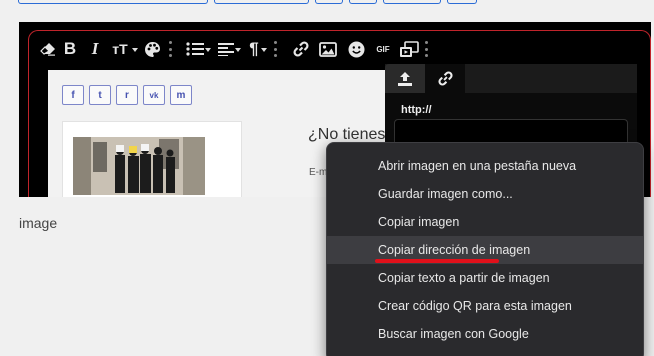 Image resolution: width=654 pixels, height=356 pixels. I want to click on upload-icon, so click(405, 78).